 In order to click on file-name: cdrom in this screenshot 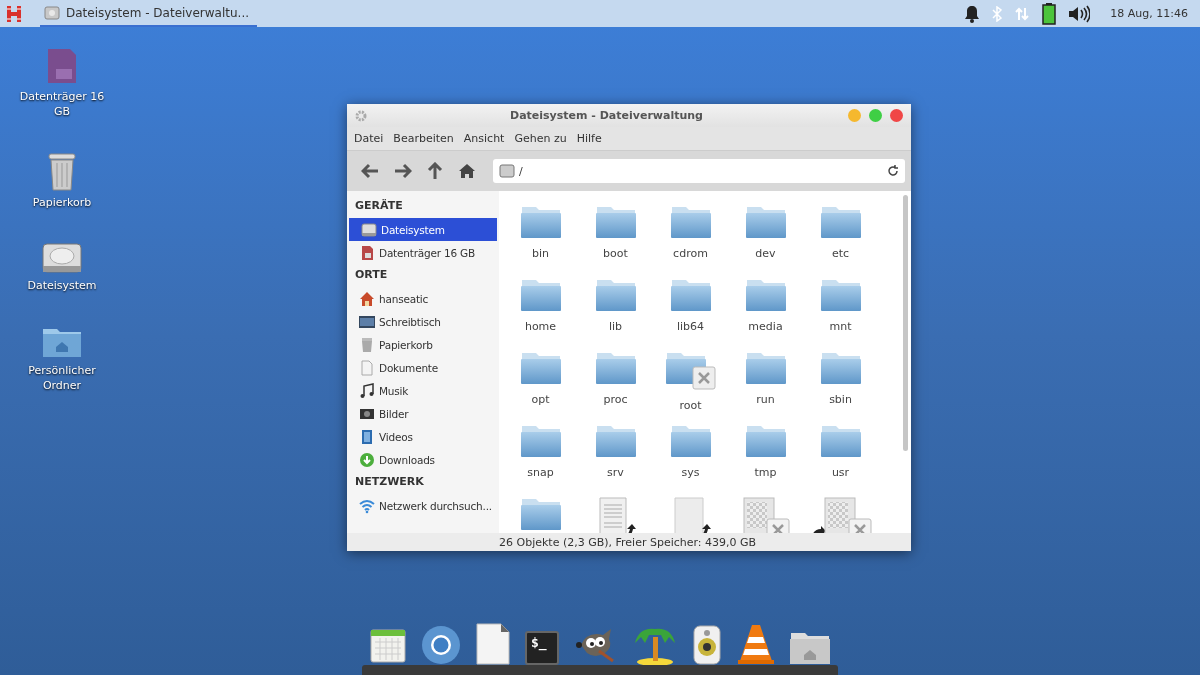, I will do `click(690, 253)`.